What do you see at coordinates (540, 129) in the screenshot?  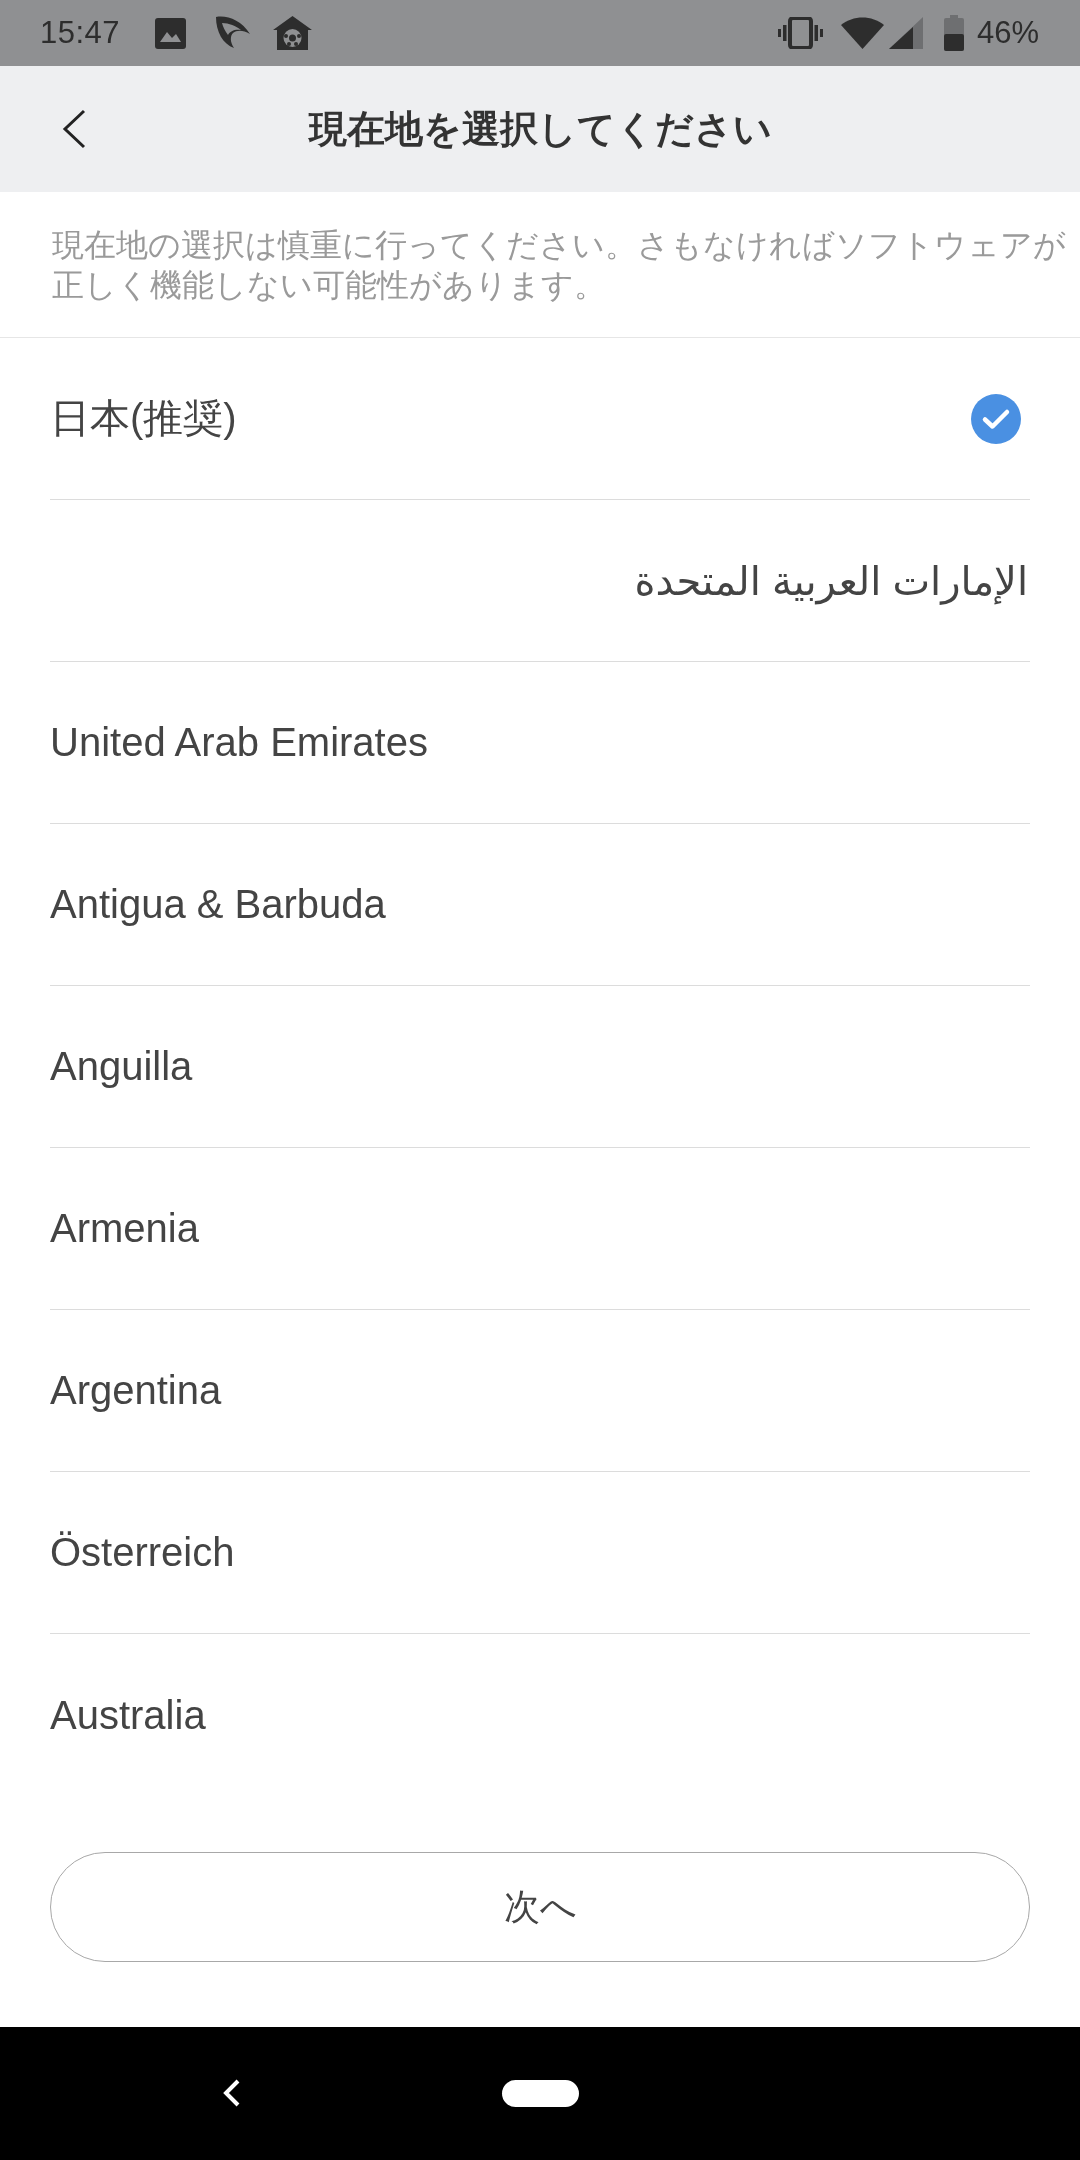 I see `page-title: 現在地を選択してください` at bounding box center [540, 129].